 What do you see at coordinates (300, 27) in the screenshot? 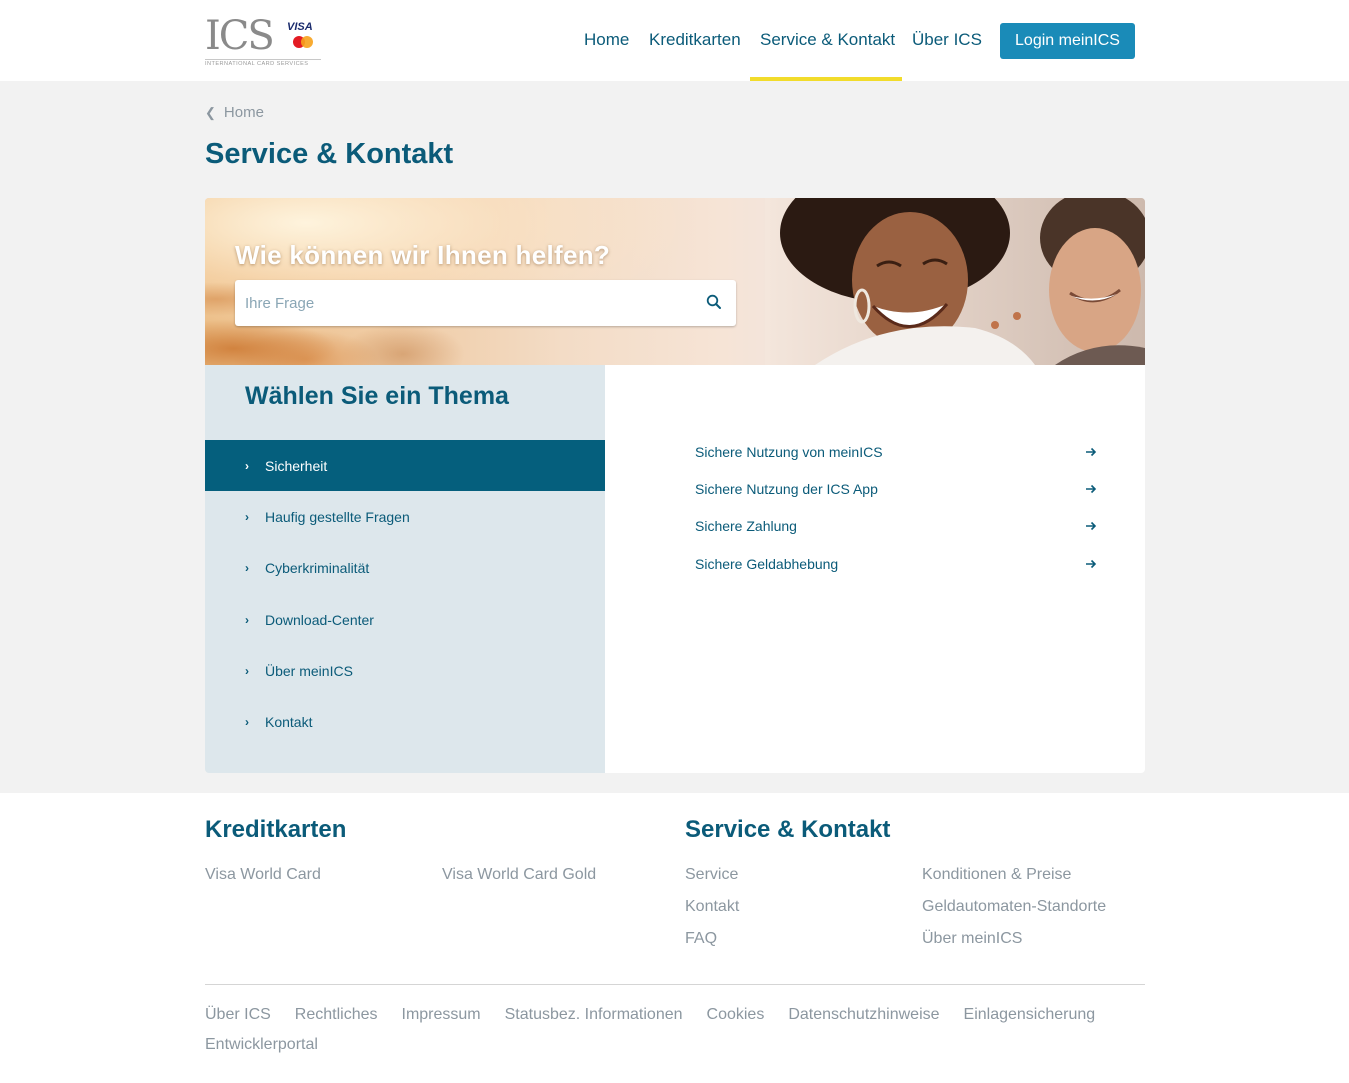
I see `visa-logo: VISA` at bounding box center [300, 27].